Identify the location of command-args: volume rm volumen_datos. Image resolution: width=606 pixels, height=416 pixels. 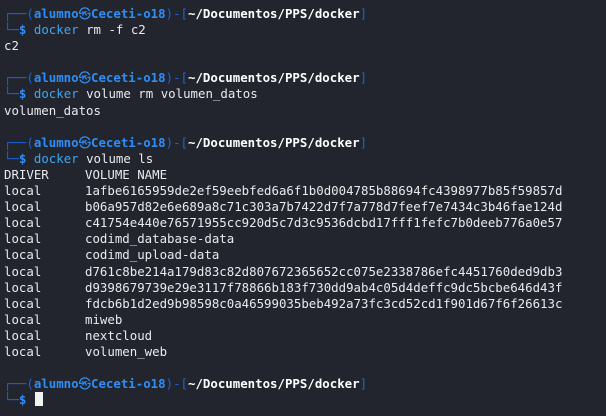
(172, 94).